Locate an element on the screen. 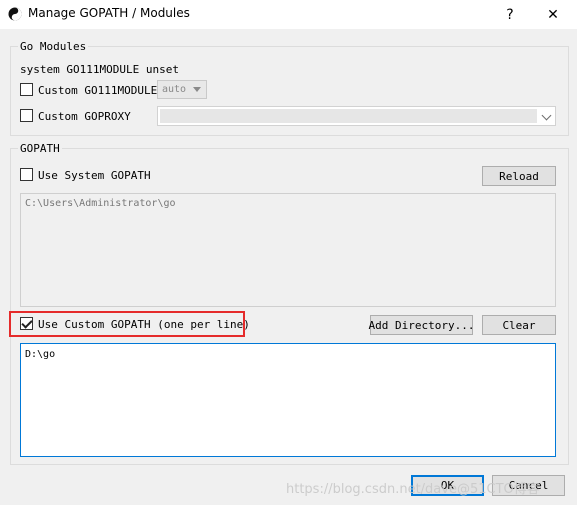  clear-button: Clear is located at coordinates (519, 325).